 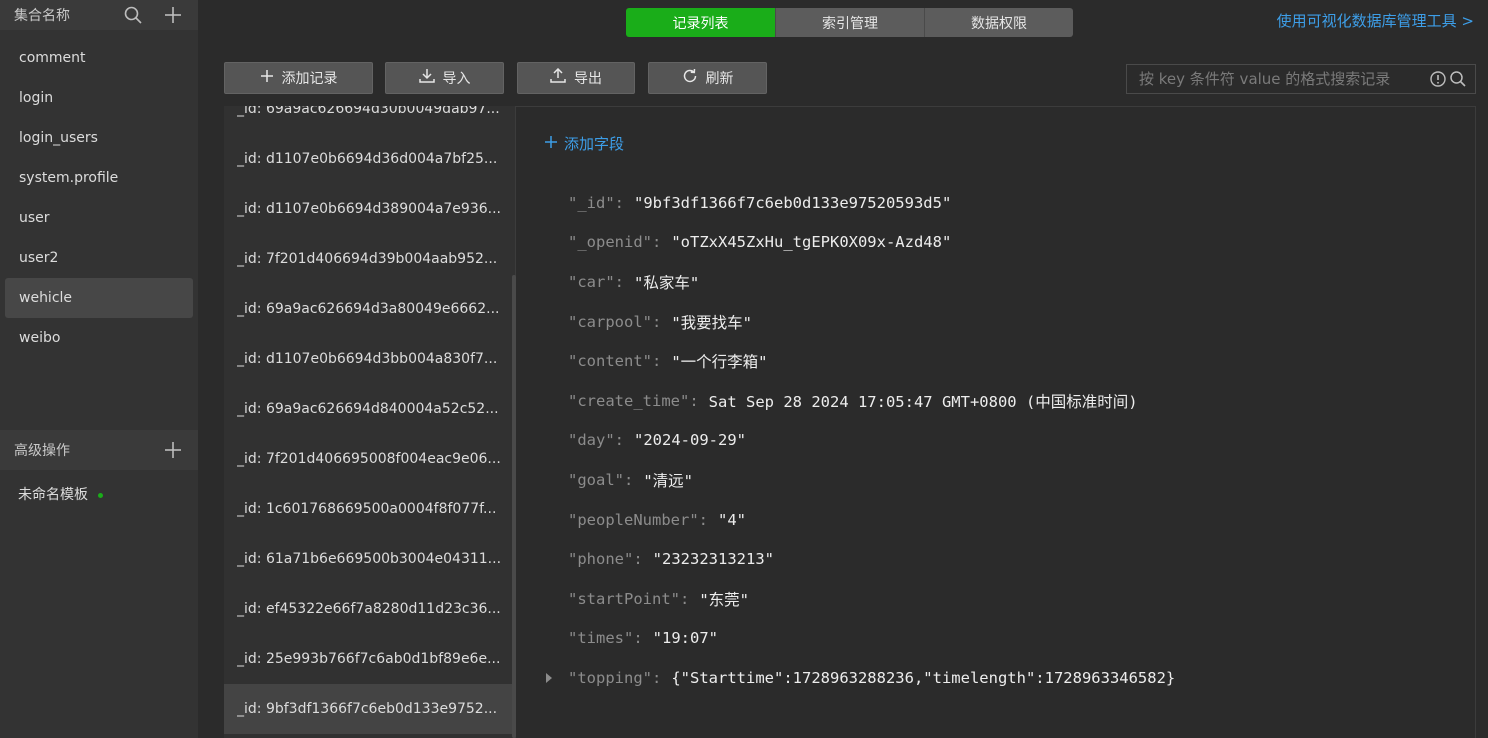 I want to click on collection-item-wehicle: wehicle, so click(x=99, y=298).